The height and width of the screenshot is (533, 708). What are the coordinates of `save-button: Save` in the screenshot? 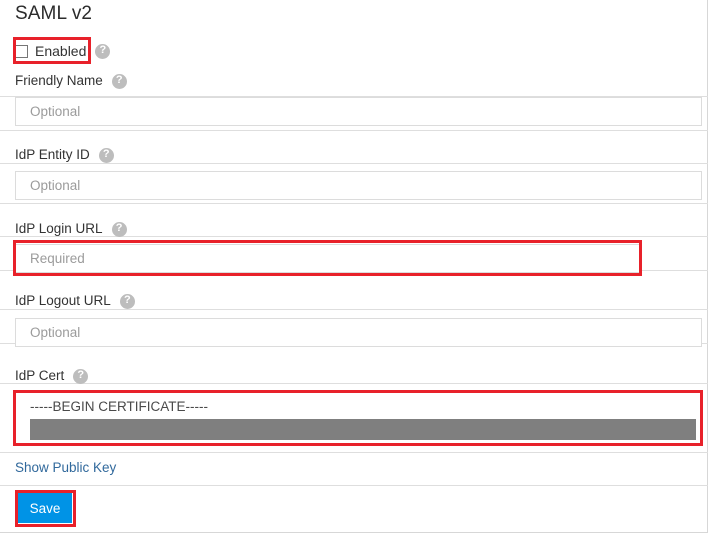 It's located at (45, 508).